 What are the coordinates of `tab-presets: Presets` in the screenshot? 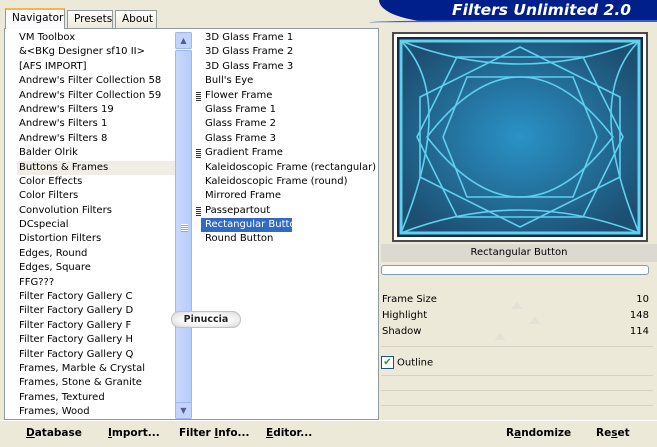 It's located at (90, 19).